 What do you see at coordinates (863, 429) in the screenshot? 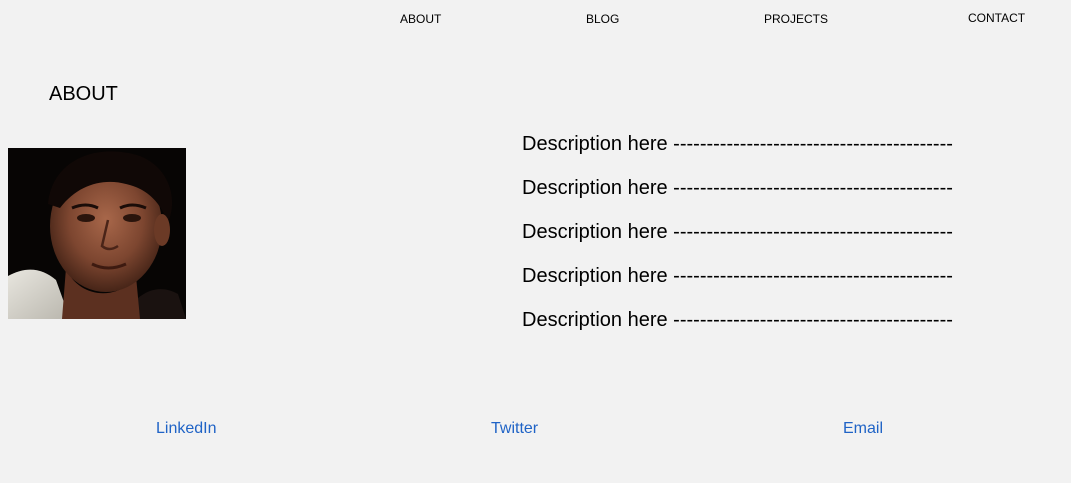
I see `email-link: Email` at bounding box center [863, 429].